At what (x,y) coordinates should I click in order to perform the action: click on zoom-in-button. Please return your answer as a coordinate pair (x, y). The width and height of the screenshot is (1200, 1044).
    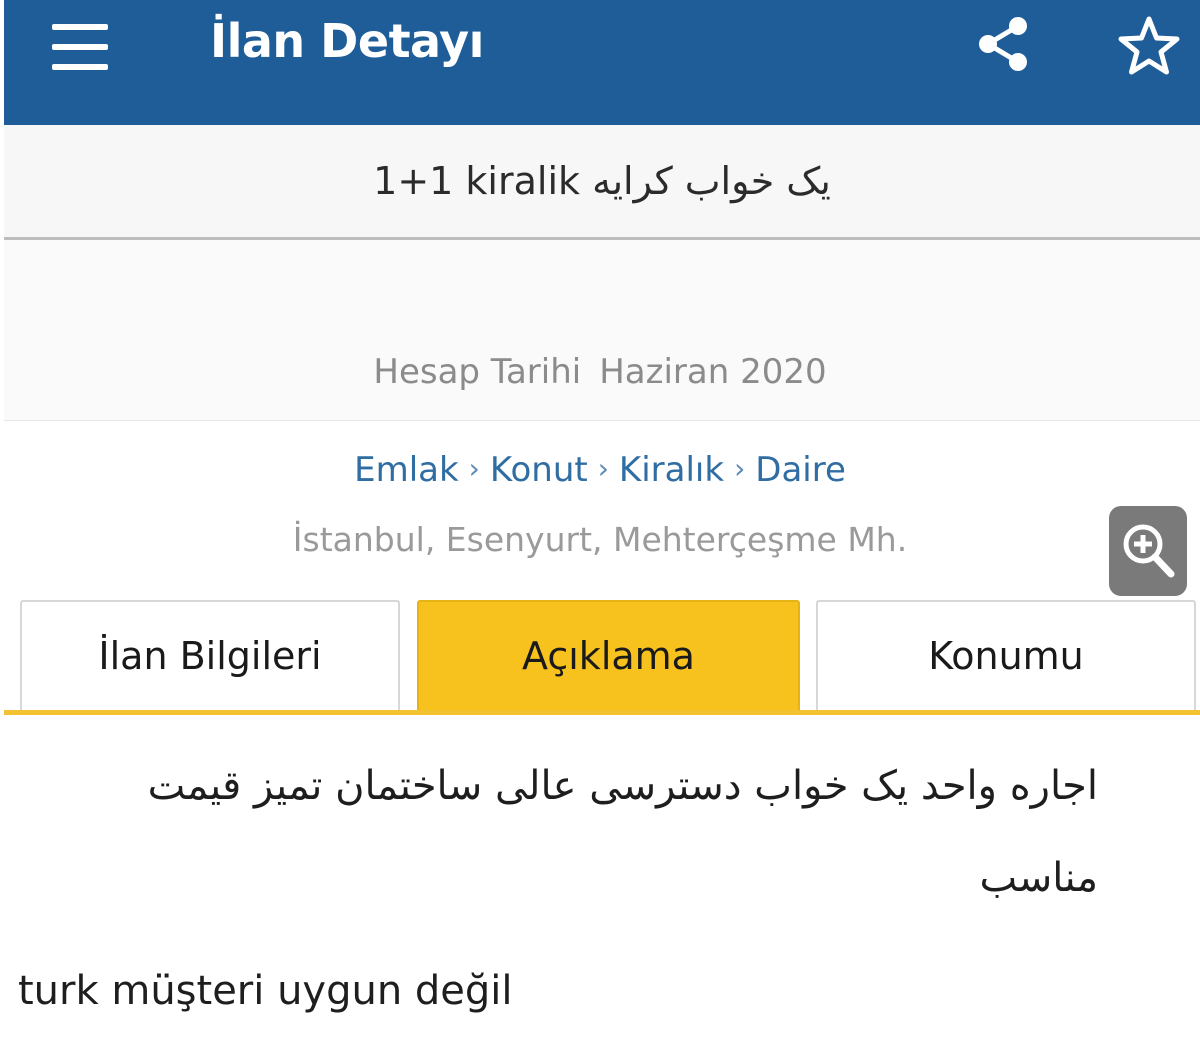
    Looking at the image, I should click on (1148, 551).